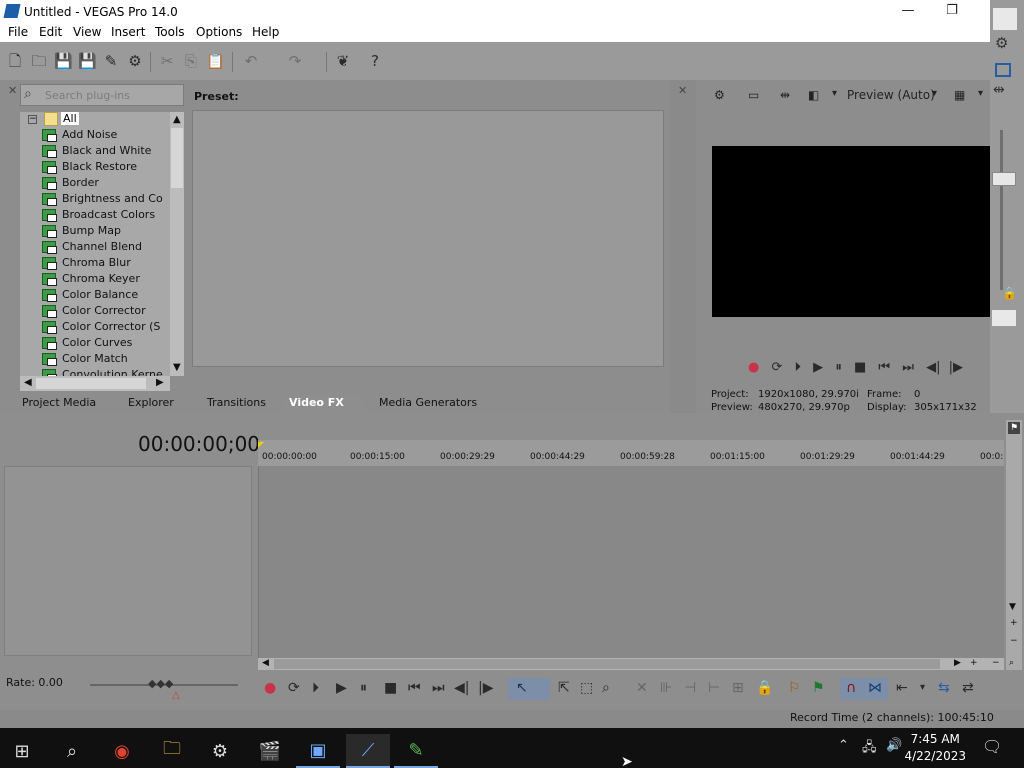 Image resolution: width=1024 pixels, height=768 pixels. What do you see at coordinates (167, 61) in the screenshot?
I see `cut-icon: ✂` at bounding box center [167, 61].